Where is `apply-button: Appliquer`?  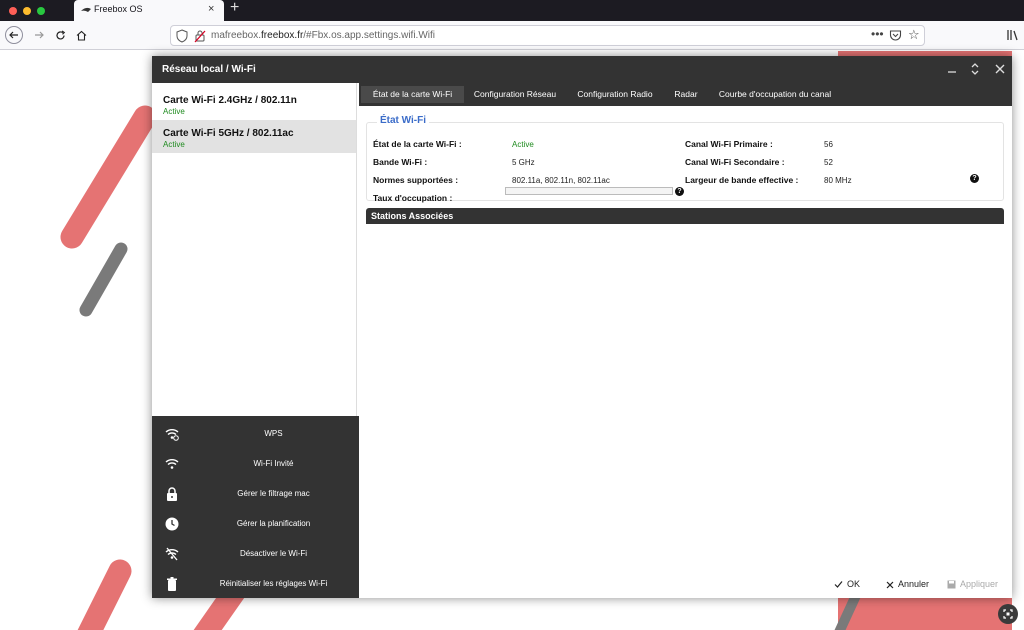 apply-button: Appliquer is located at coordinates (972, 584).